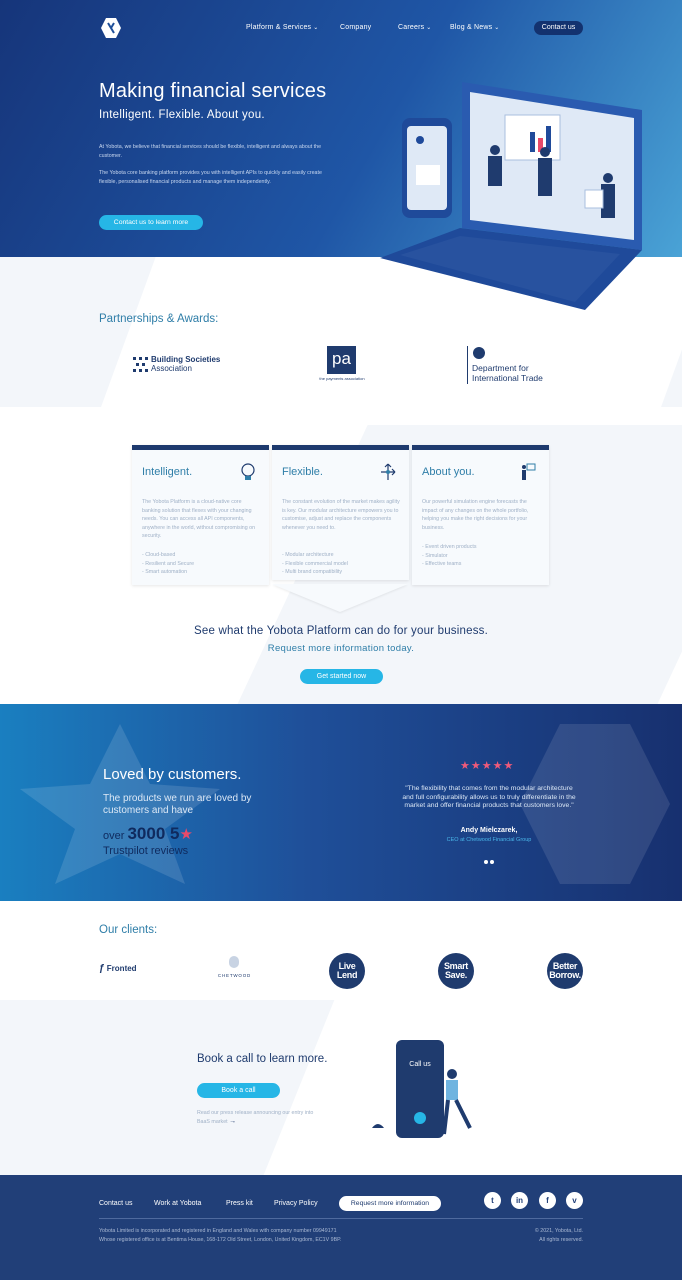 This screenshot has height=1280, width=682. I want to click on building-societies-logo: Building Societies Association, so click(180, 365).